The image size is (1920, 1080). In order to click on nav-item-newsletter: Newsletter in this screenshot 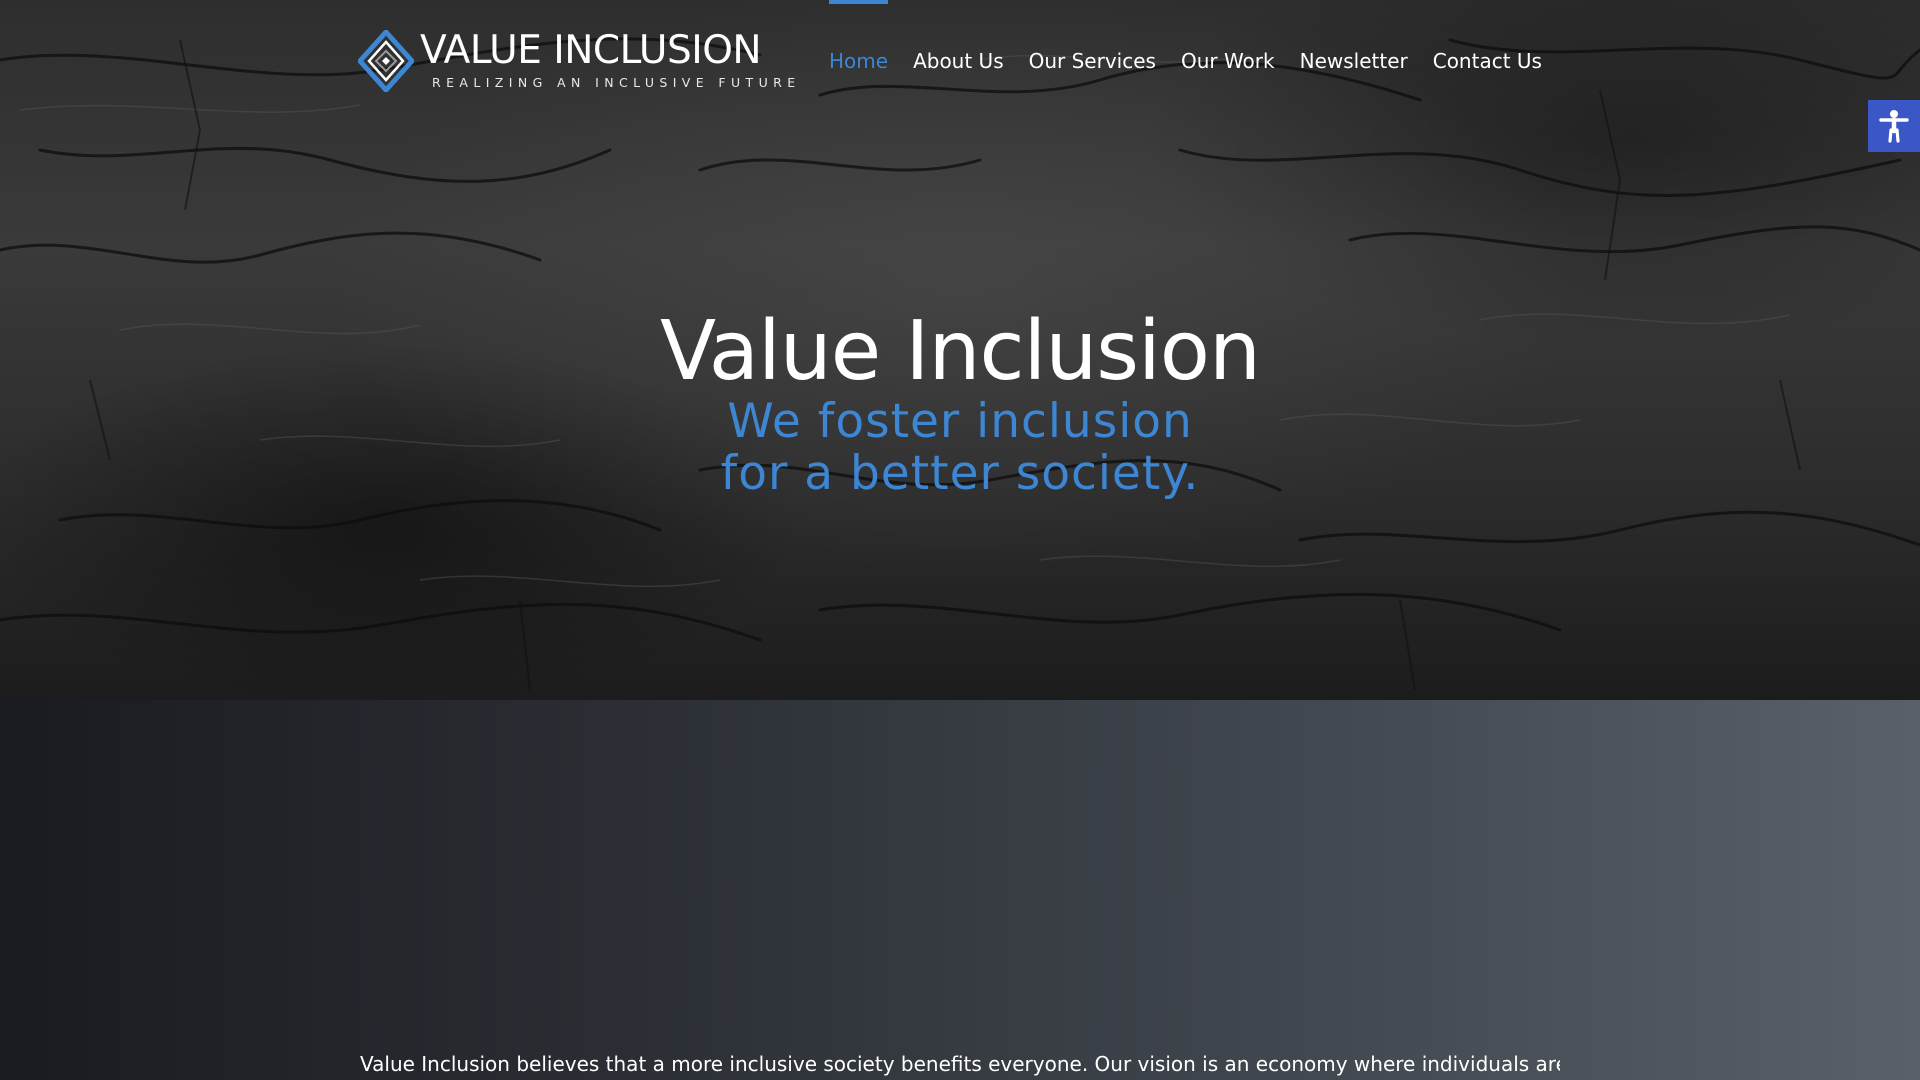, I will do `click(1354, 36)`.